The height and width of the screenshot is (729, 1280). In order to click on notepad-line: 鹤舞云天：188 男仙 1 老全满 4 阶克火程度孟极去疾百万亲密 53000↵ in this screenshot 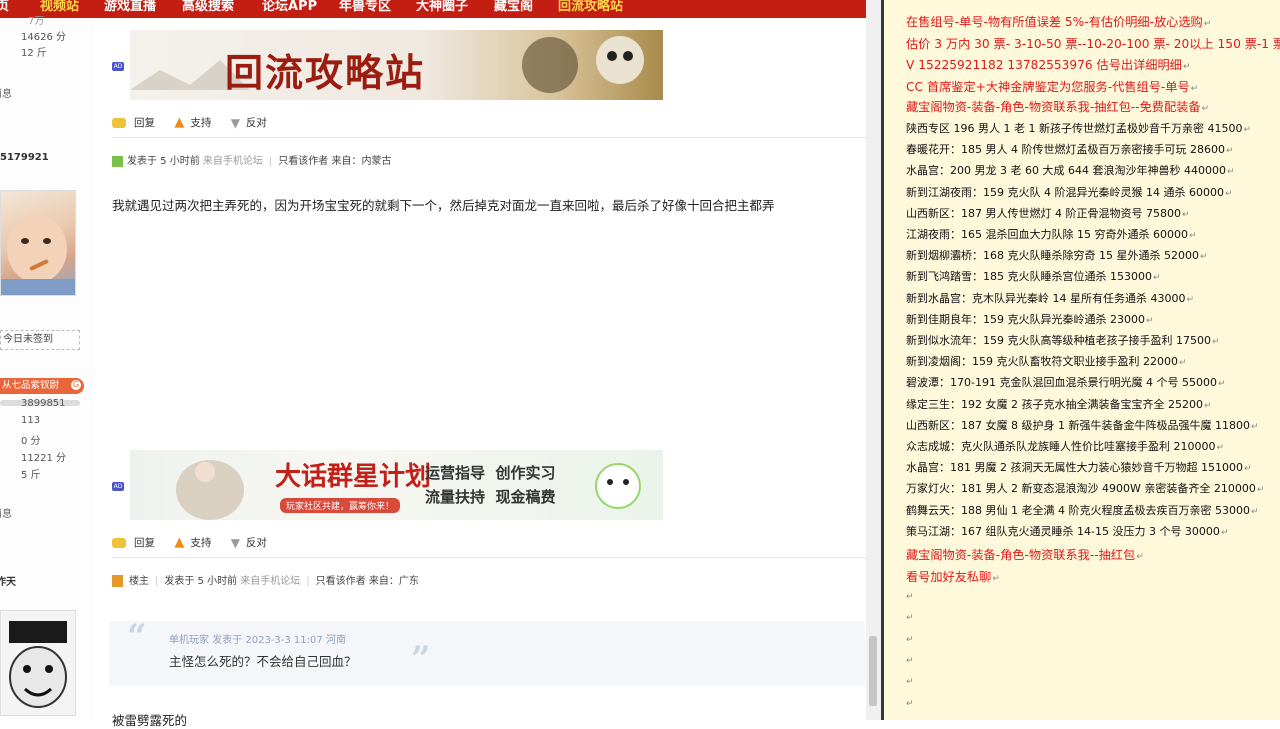, I will do `click(1082, 510)`.